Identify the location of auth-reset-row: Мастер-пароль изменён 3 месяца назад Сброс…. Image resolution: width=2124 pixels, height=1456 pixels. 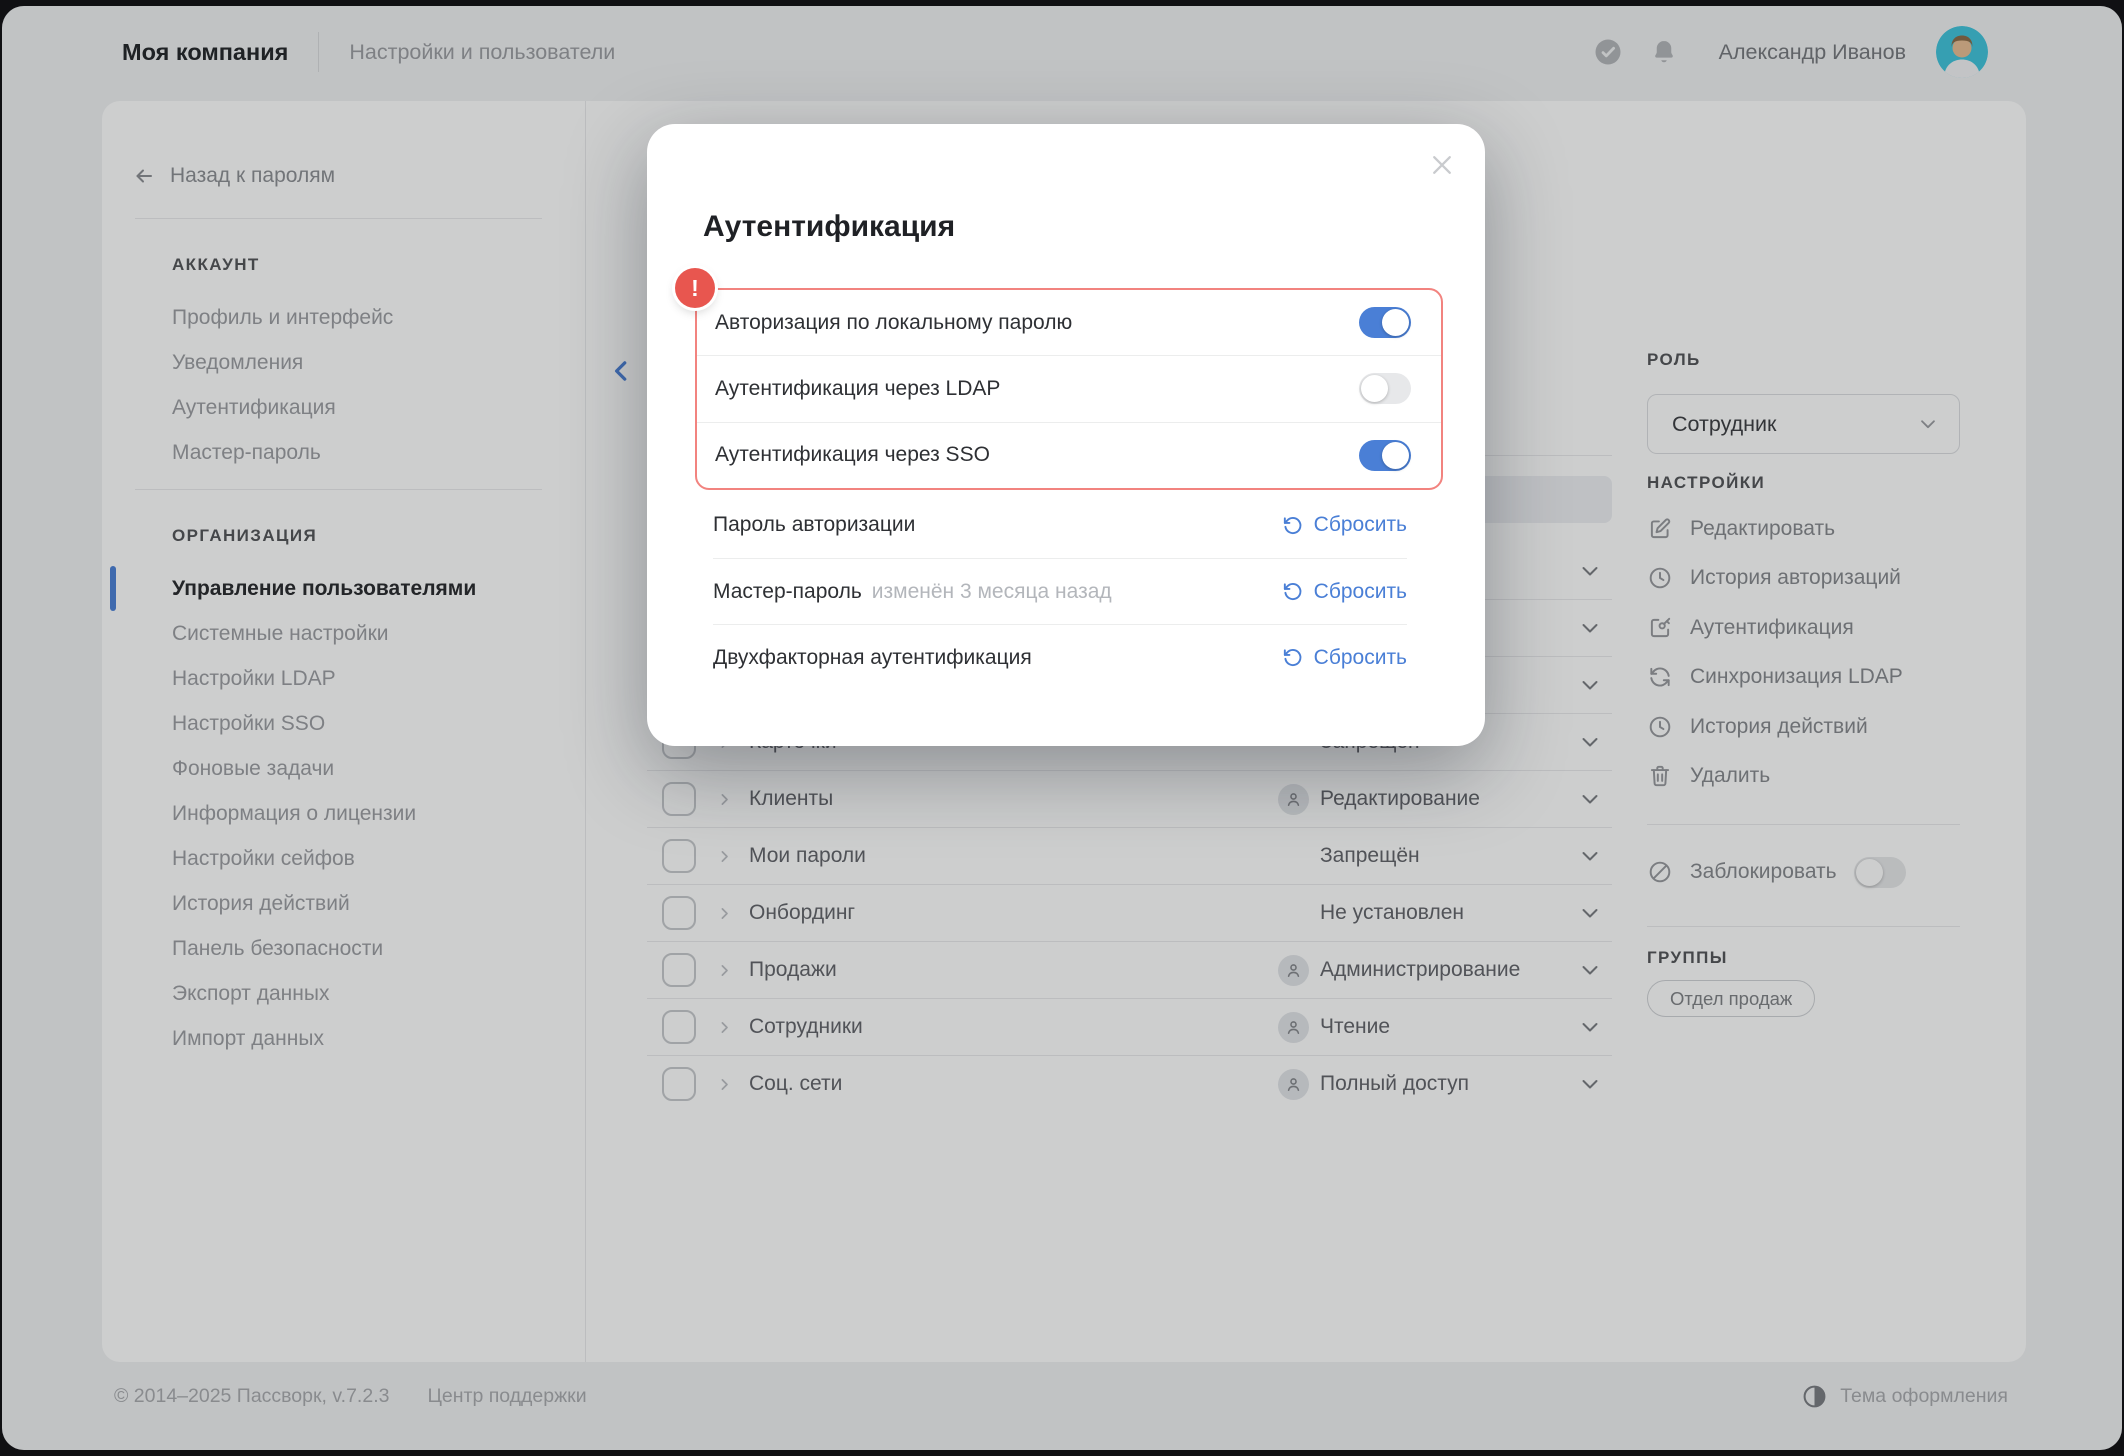
(1060, 591).